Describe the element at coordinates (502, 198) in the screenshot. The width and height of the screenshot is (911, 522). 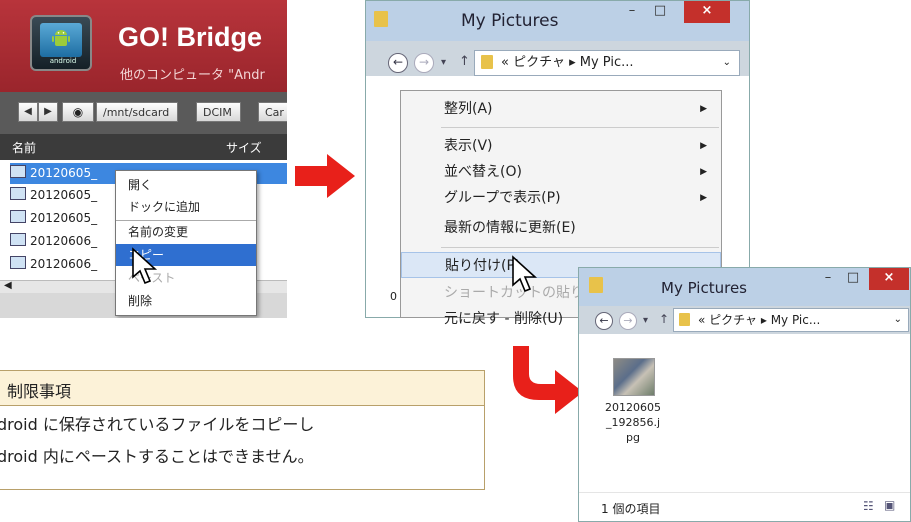
I see `menu-label: グループで表示(P)` at that location.